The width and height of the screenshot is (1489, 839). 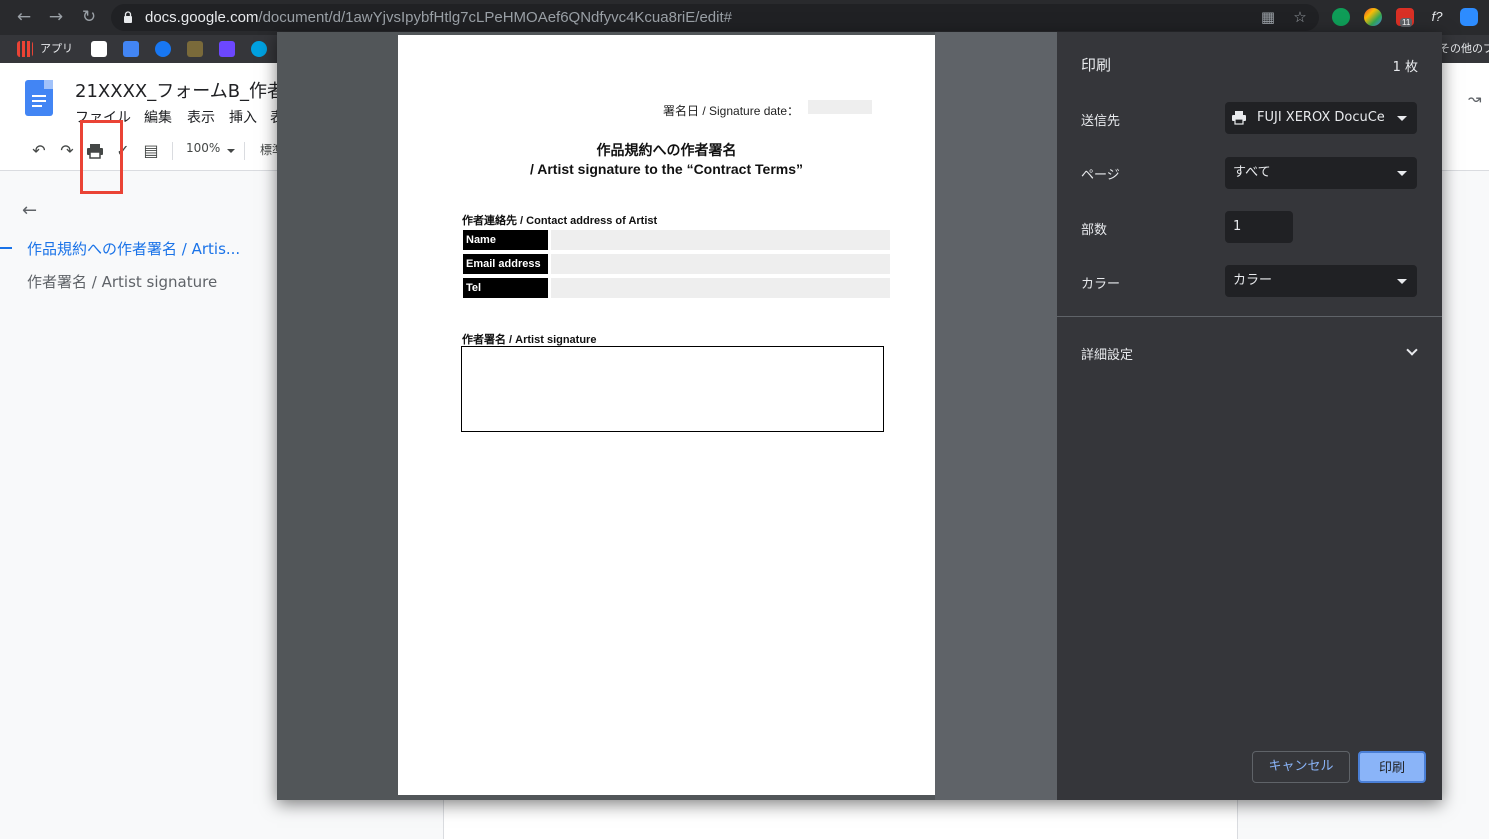 What do you see at coordinates (6, 248) in the screenshot?
I see `outline-active-indicator` at bounding box center [6, 248].